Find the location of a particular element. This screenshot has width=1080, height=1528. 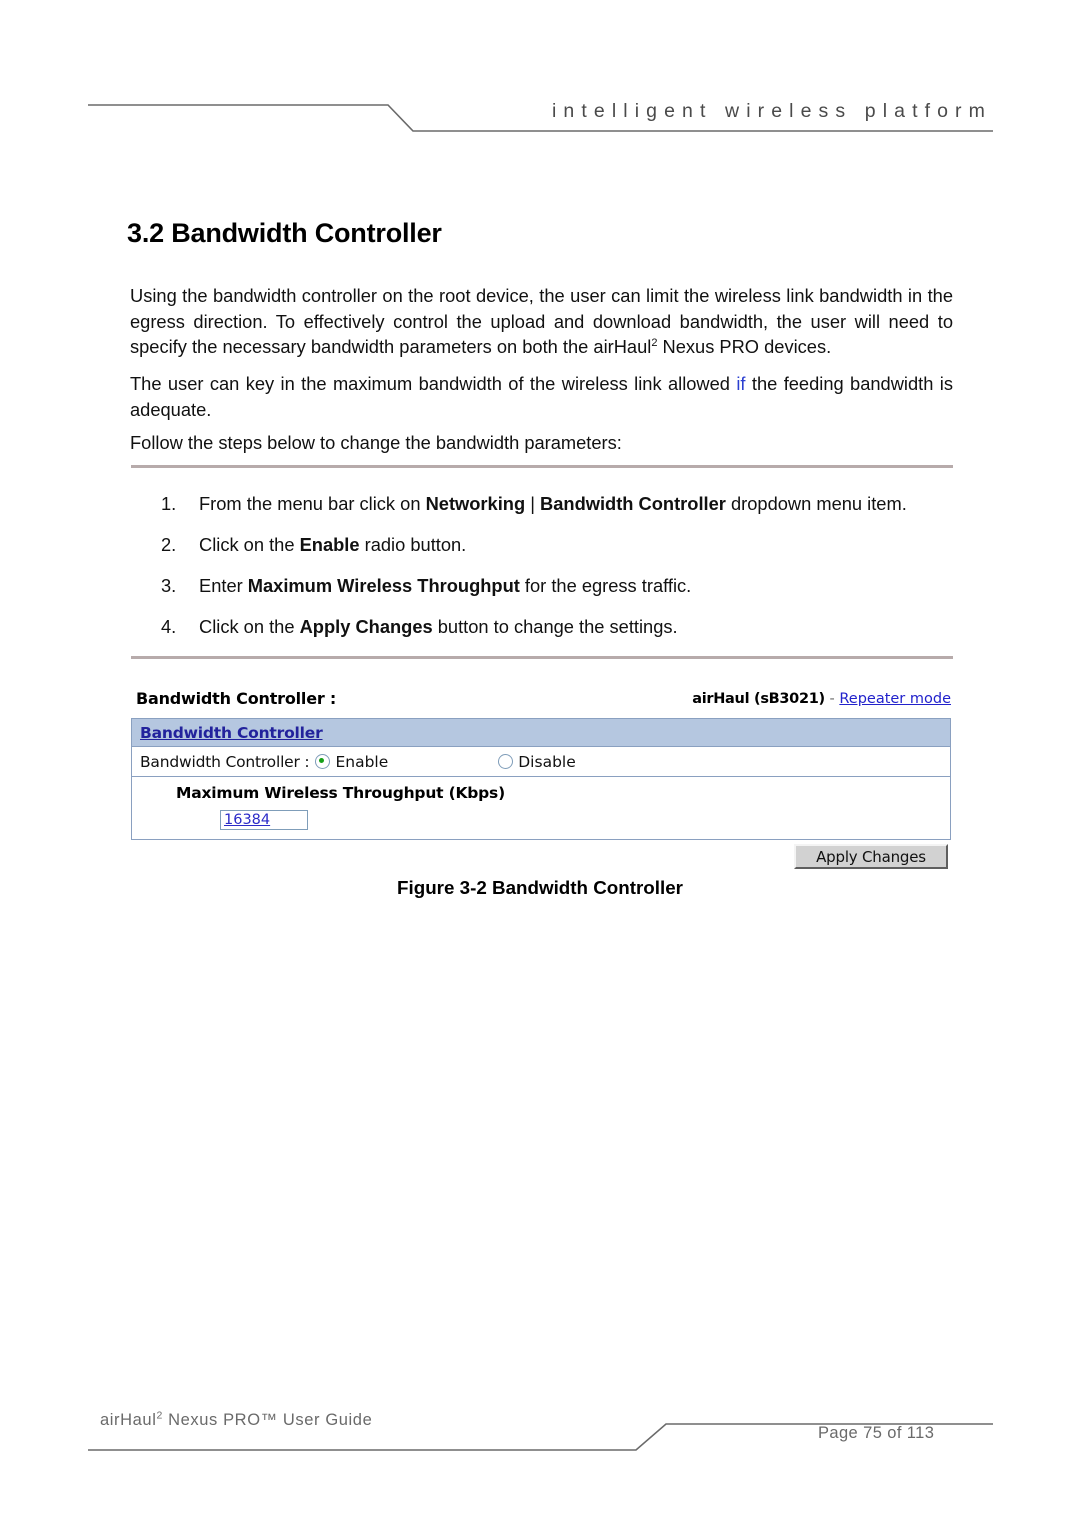

radio-option-disable: Disable is located at coordinates (537, 762).